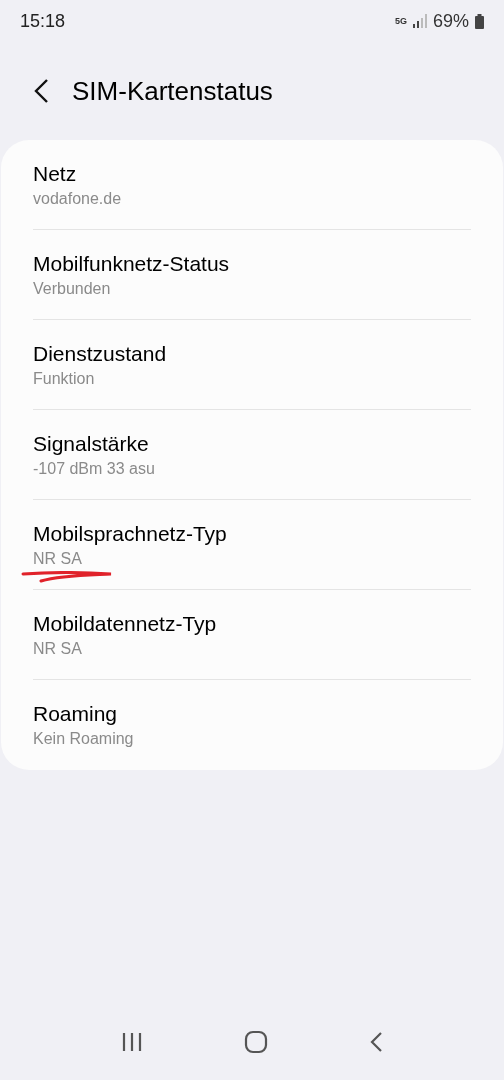 Image resolution: width=504 pixels, height=1080 pixels. I want to click on item-value: Funktion, so click(64, 378).